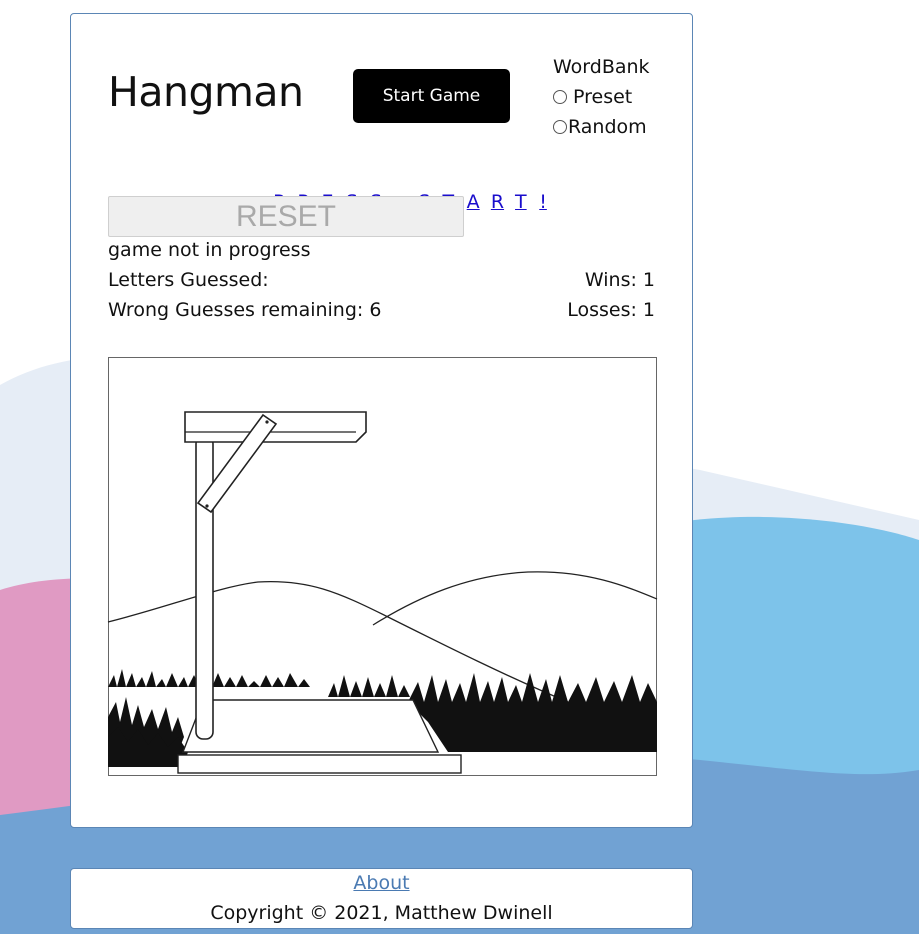  Describe the element at coordinates (381, 898) in the screenshot. I see `page-footer: About Copyright © 2021, Matthew Dwinell` at that location.